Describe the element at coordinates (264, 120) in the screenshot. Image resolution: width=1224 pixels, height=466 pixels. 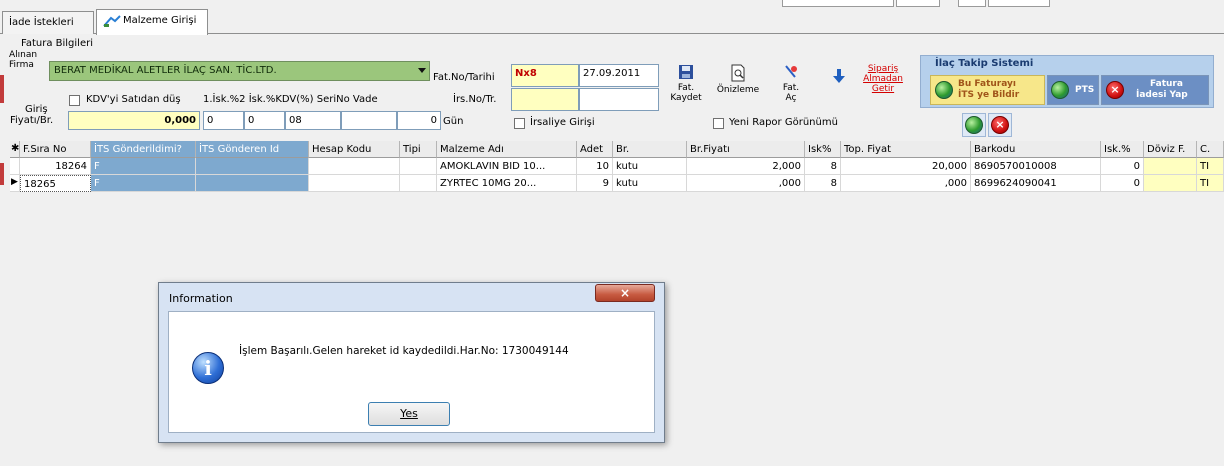
I see `isk2-field: 0` at that location.